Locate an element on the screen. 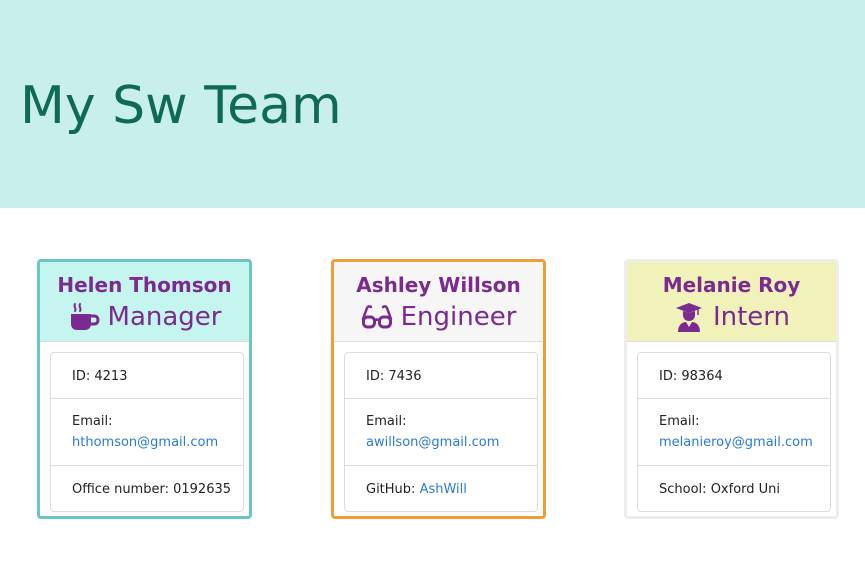  card-header: Melanie Roy Intern is located at coordinates (731, 302).